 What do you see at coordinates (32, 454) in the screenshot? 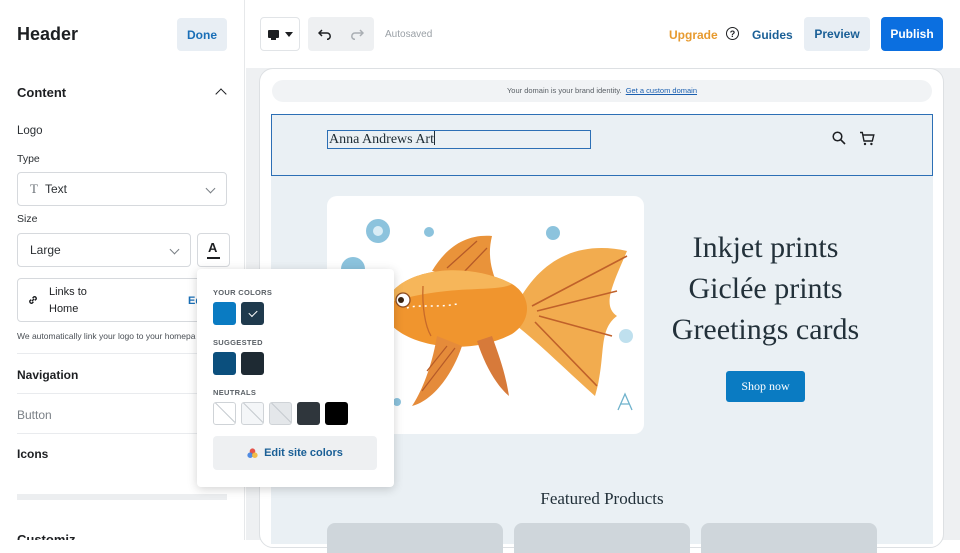
I see `icons-row: Icons` at bounding box center [32, 454].